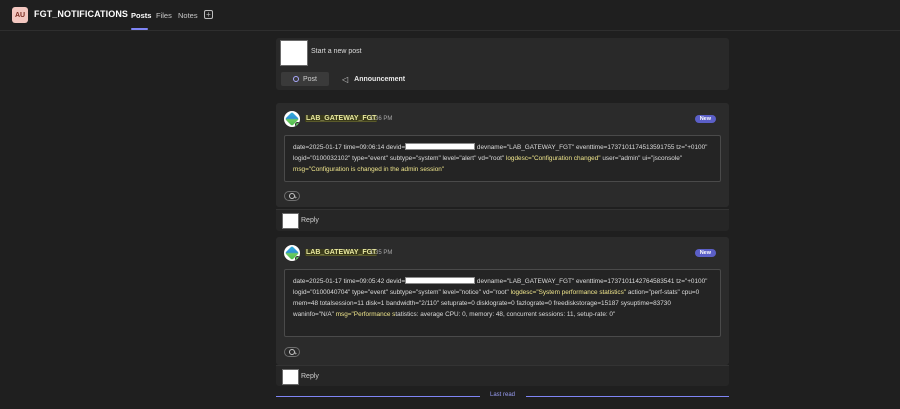  What do you see at coordinates (365, 314) in the screenshot?
I see `highlighted-text: msg="Performance s` at bounding box center [365, 314].